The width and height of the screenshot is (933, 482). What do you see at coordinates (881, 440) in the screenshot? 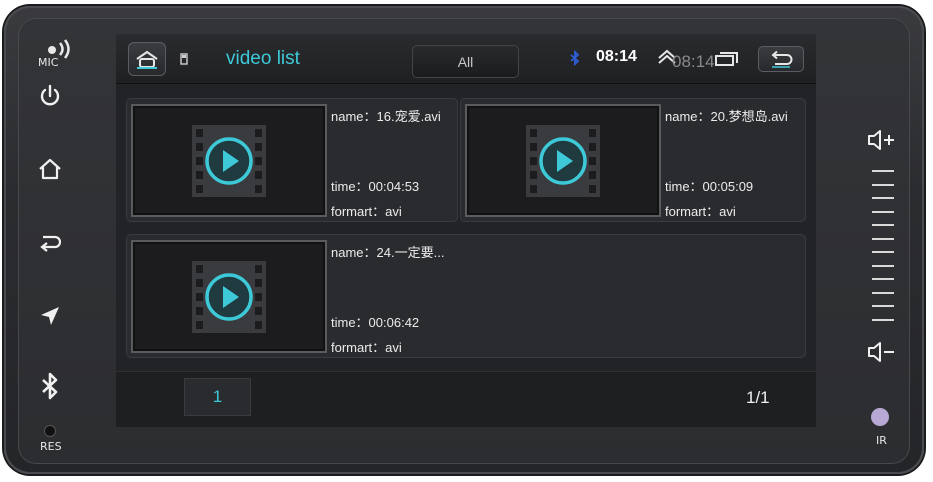
I see `ir-label: IR` at bounding box center [881, 440].